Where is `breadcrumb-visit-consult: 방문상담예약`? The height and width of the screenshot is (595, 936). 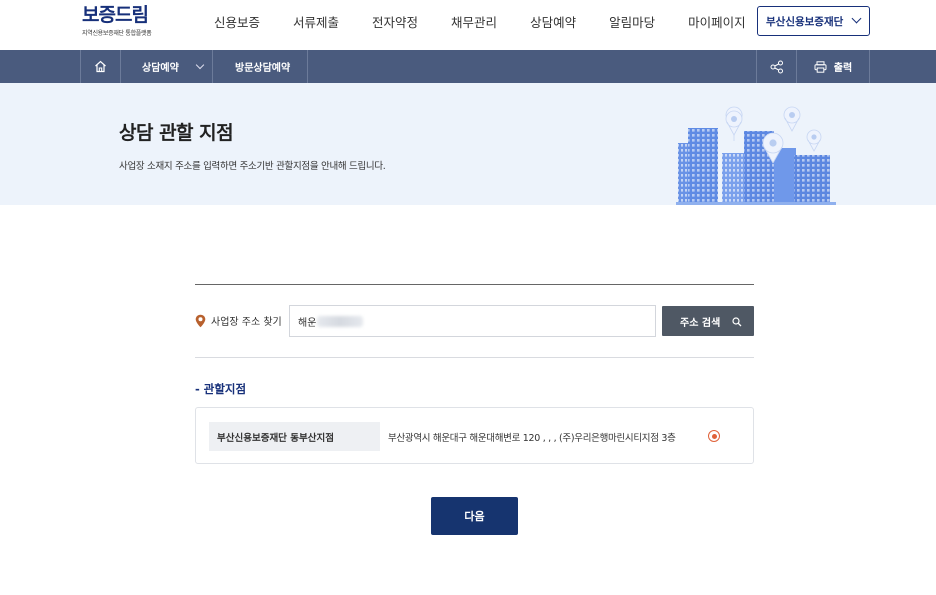 breadcrumb-visit-consult: 방문상담예약 is located at coordinates (260, 66).